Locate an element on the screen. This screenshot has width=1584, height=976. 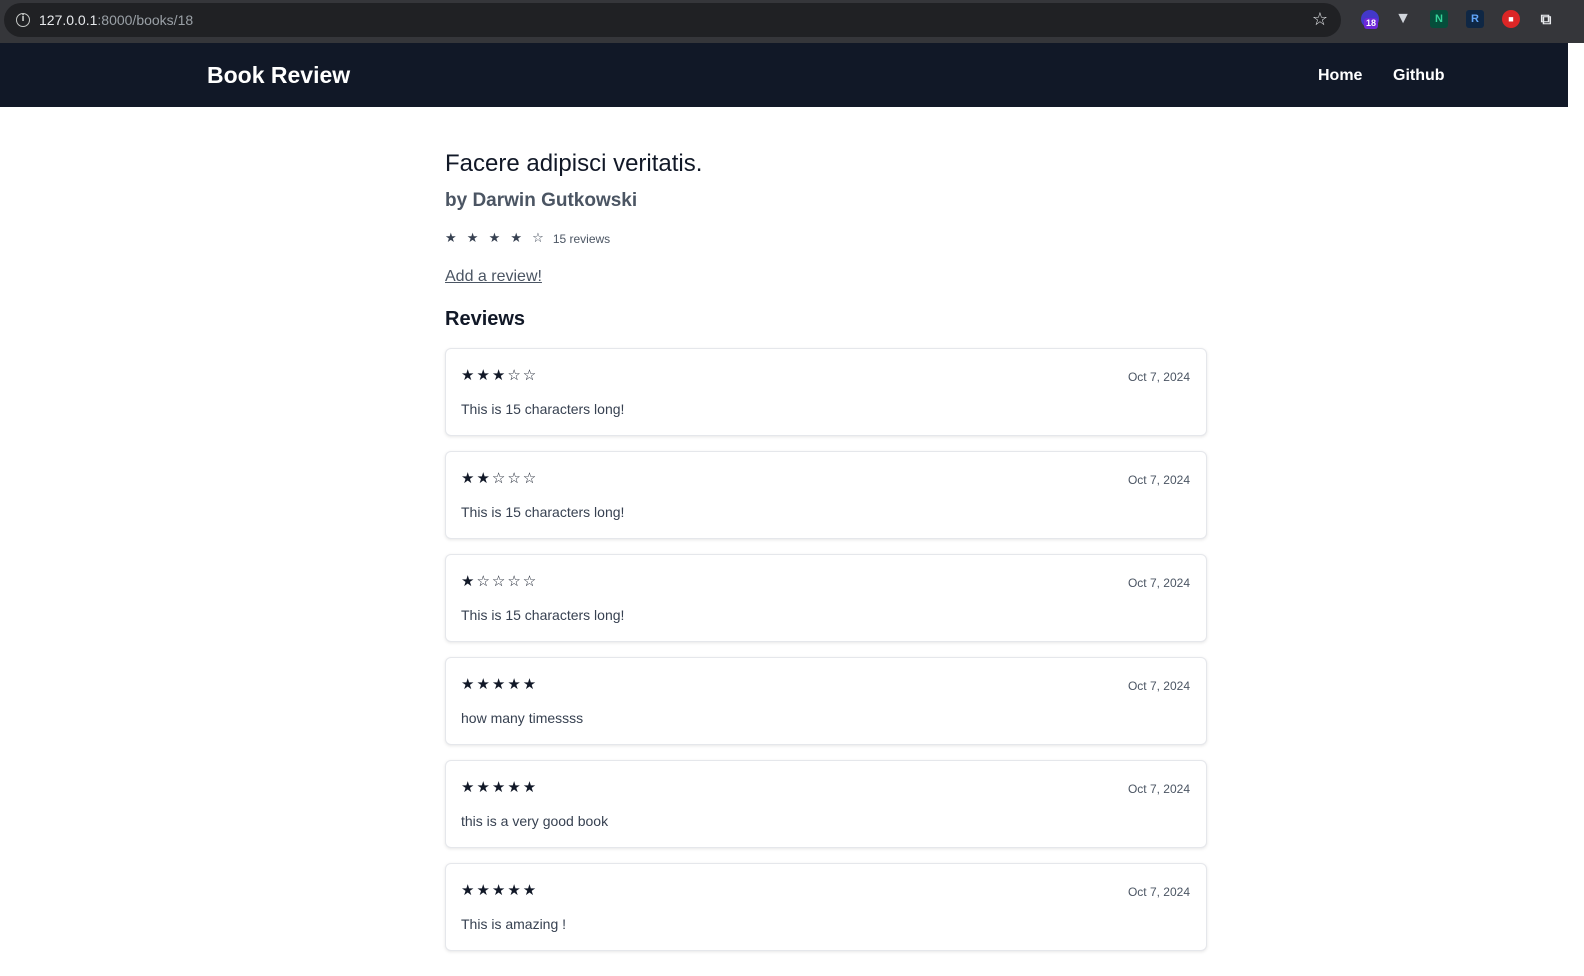
average-stars: ★ ★ ★ ★ ☆ is located at coordinates (496, 238).